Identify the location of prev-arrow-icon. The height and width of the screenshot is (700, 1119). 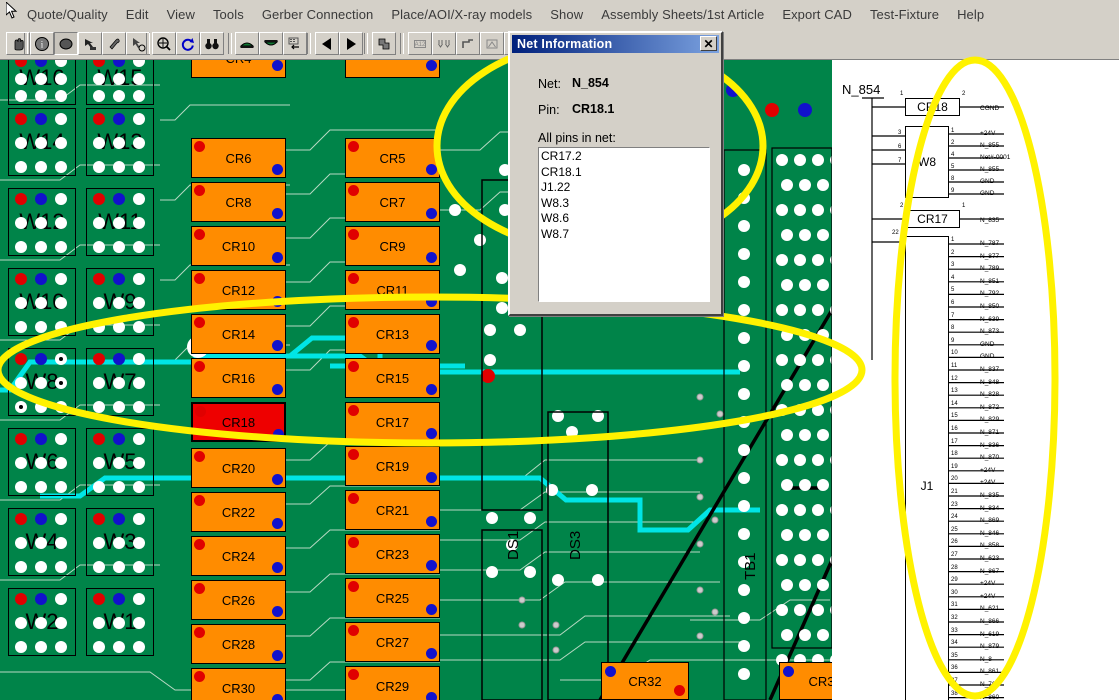
(327, 43).